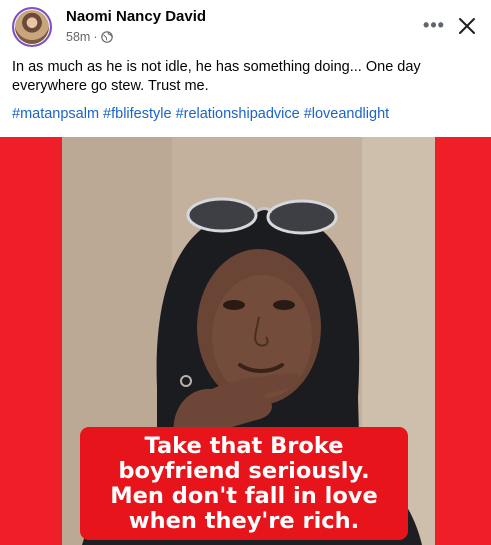 This screenshot has width=491, height=545. Describe the element at coordinates (32, 27) in the screenshot. I see `author-avatar` at that location.